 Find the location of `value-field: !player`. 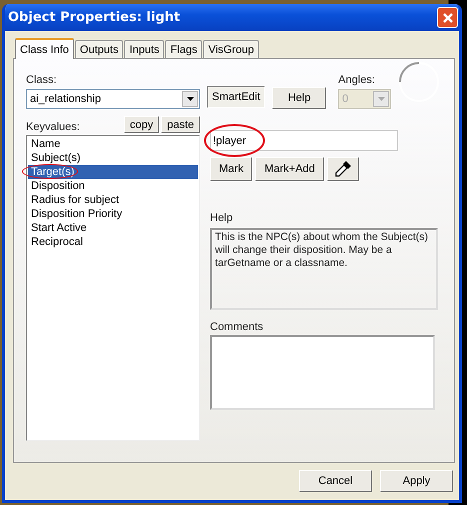

value-field: !player is located at coordinates (304, 140).